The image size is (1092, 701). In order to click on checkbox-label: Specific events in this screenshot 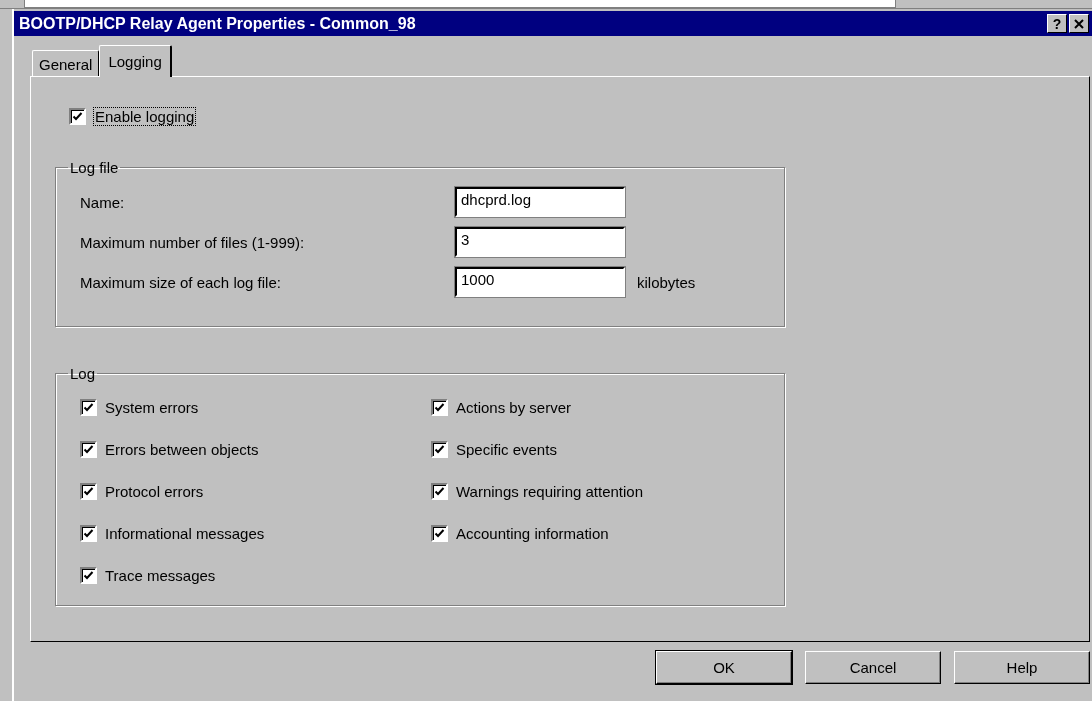, I will do `click(506, 449)`.